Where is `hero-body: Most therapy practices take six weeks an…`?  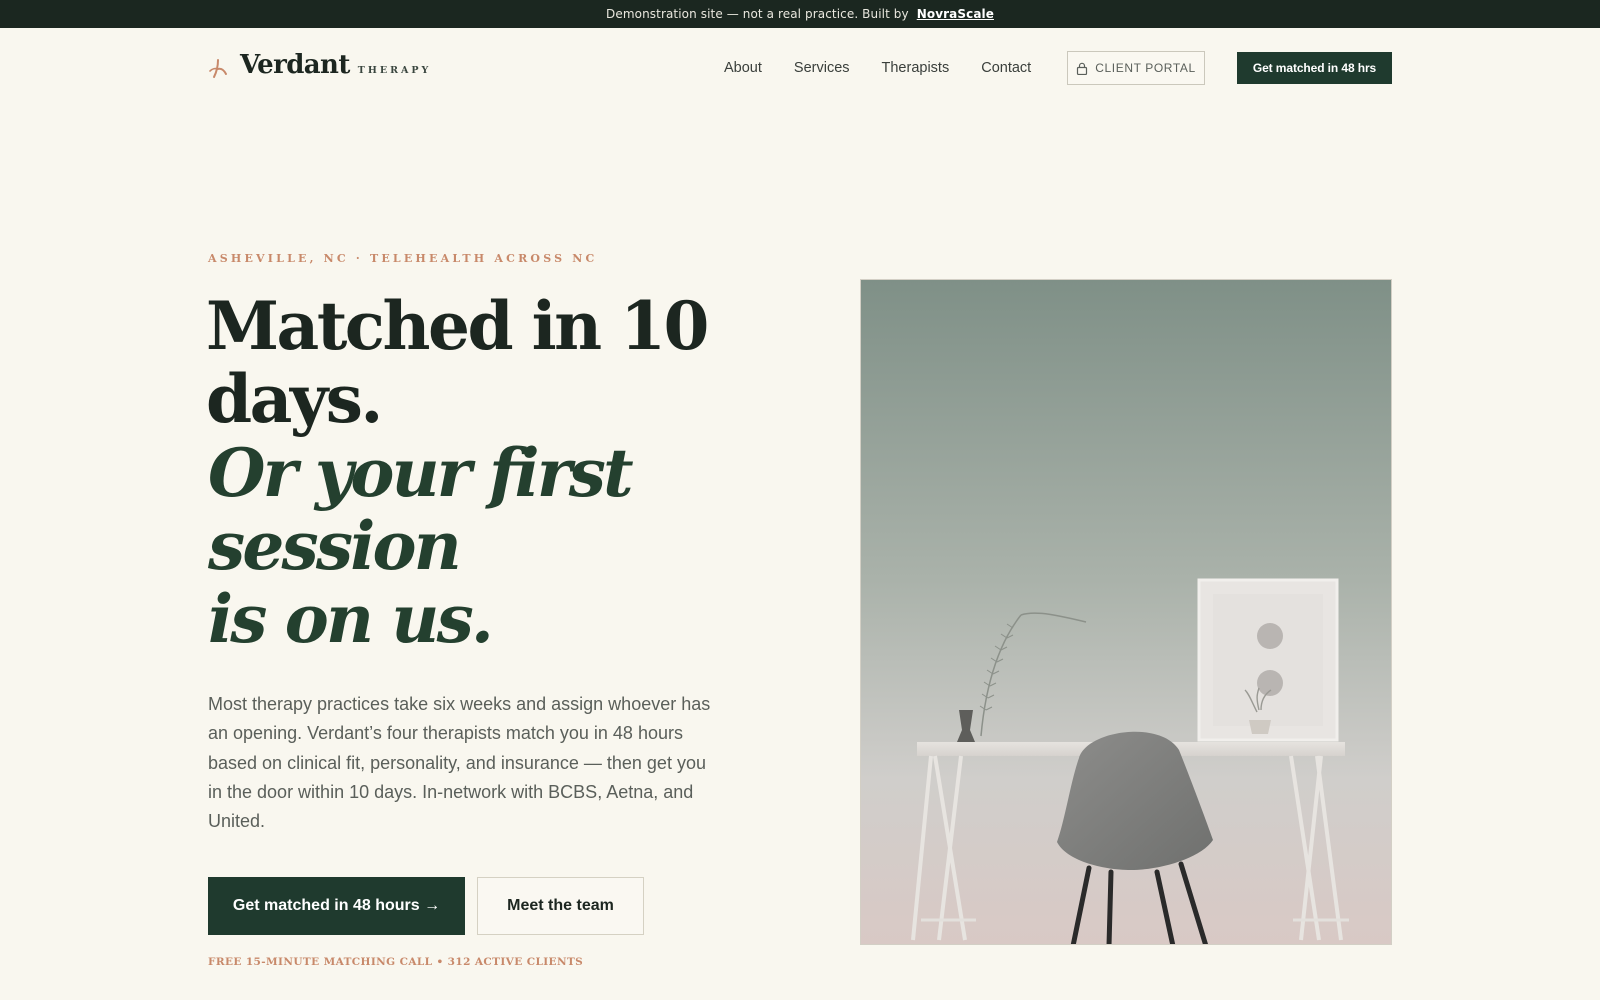
hero-body: Most therapy practices take six weeks an… is located at coordinates (459, 763).